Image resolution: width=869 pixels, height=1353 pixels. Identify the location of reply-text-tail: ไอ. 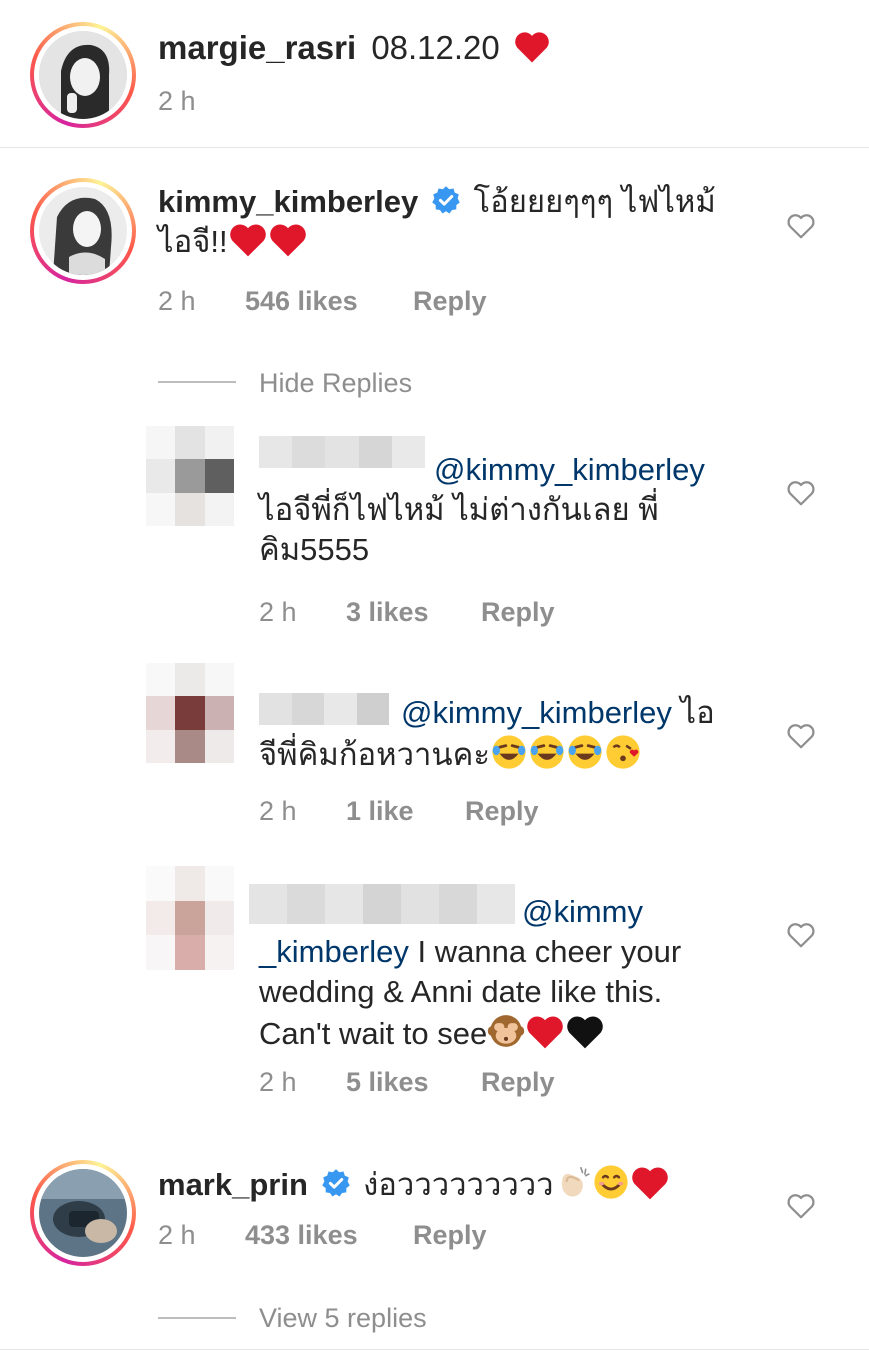
(697, 712).